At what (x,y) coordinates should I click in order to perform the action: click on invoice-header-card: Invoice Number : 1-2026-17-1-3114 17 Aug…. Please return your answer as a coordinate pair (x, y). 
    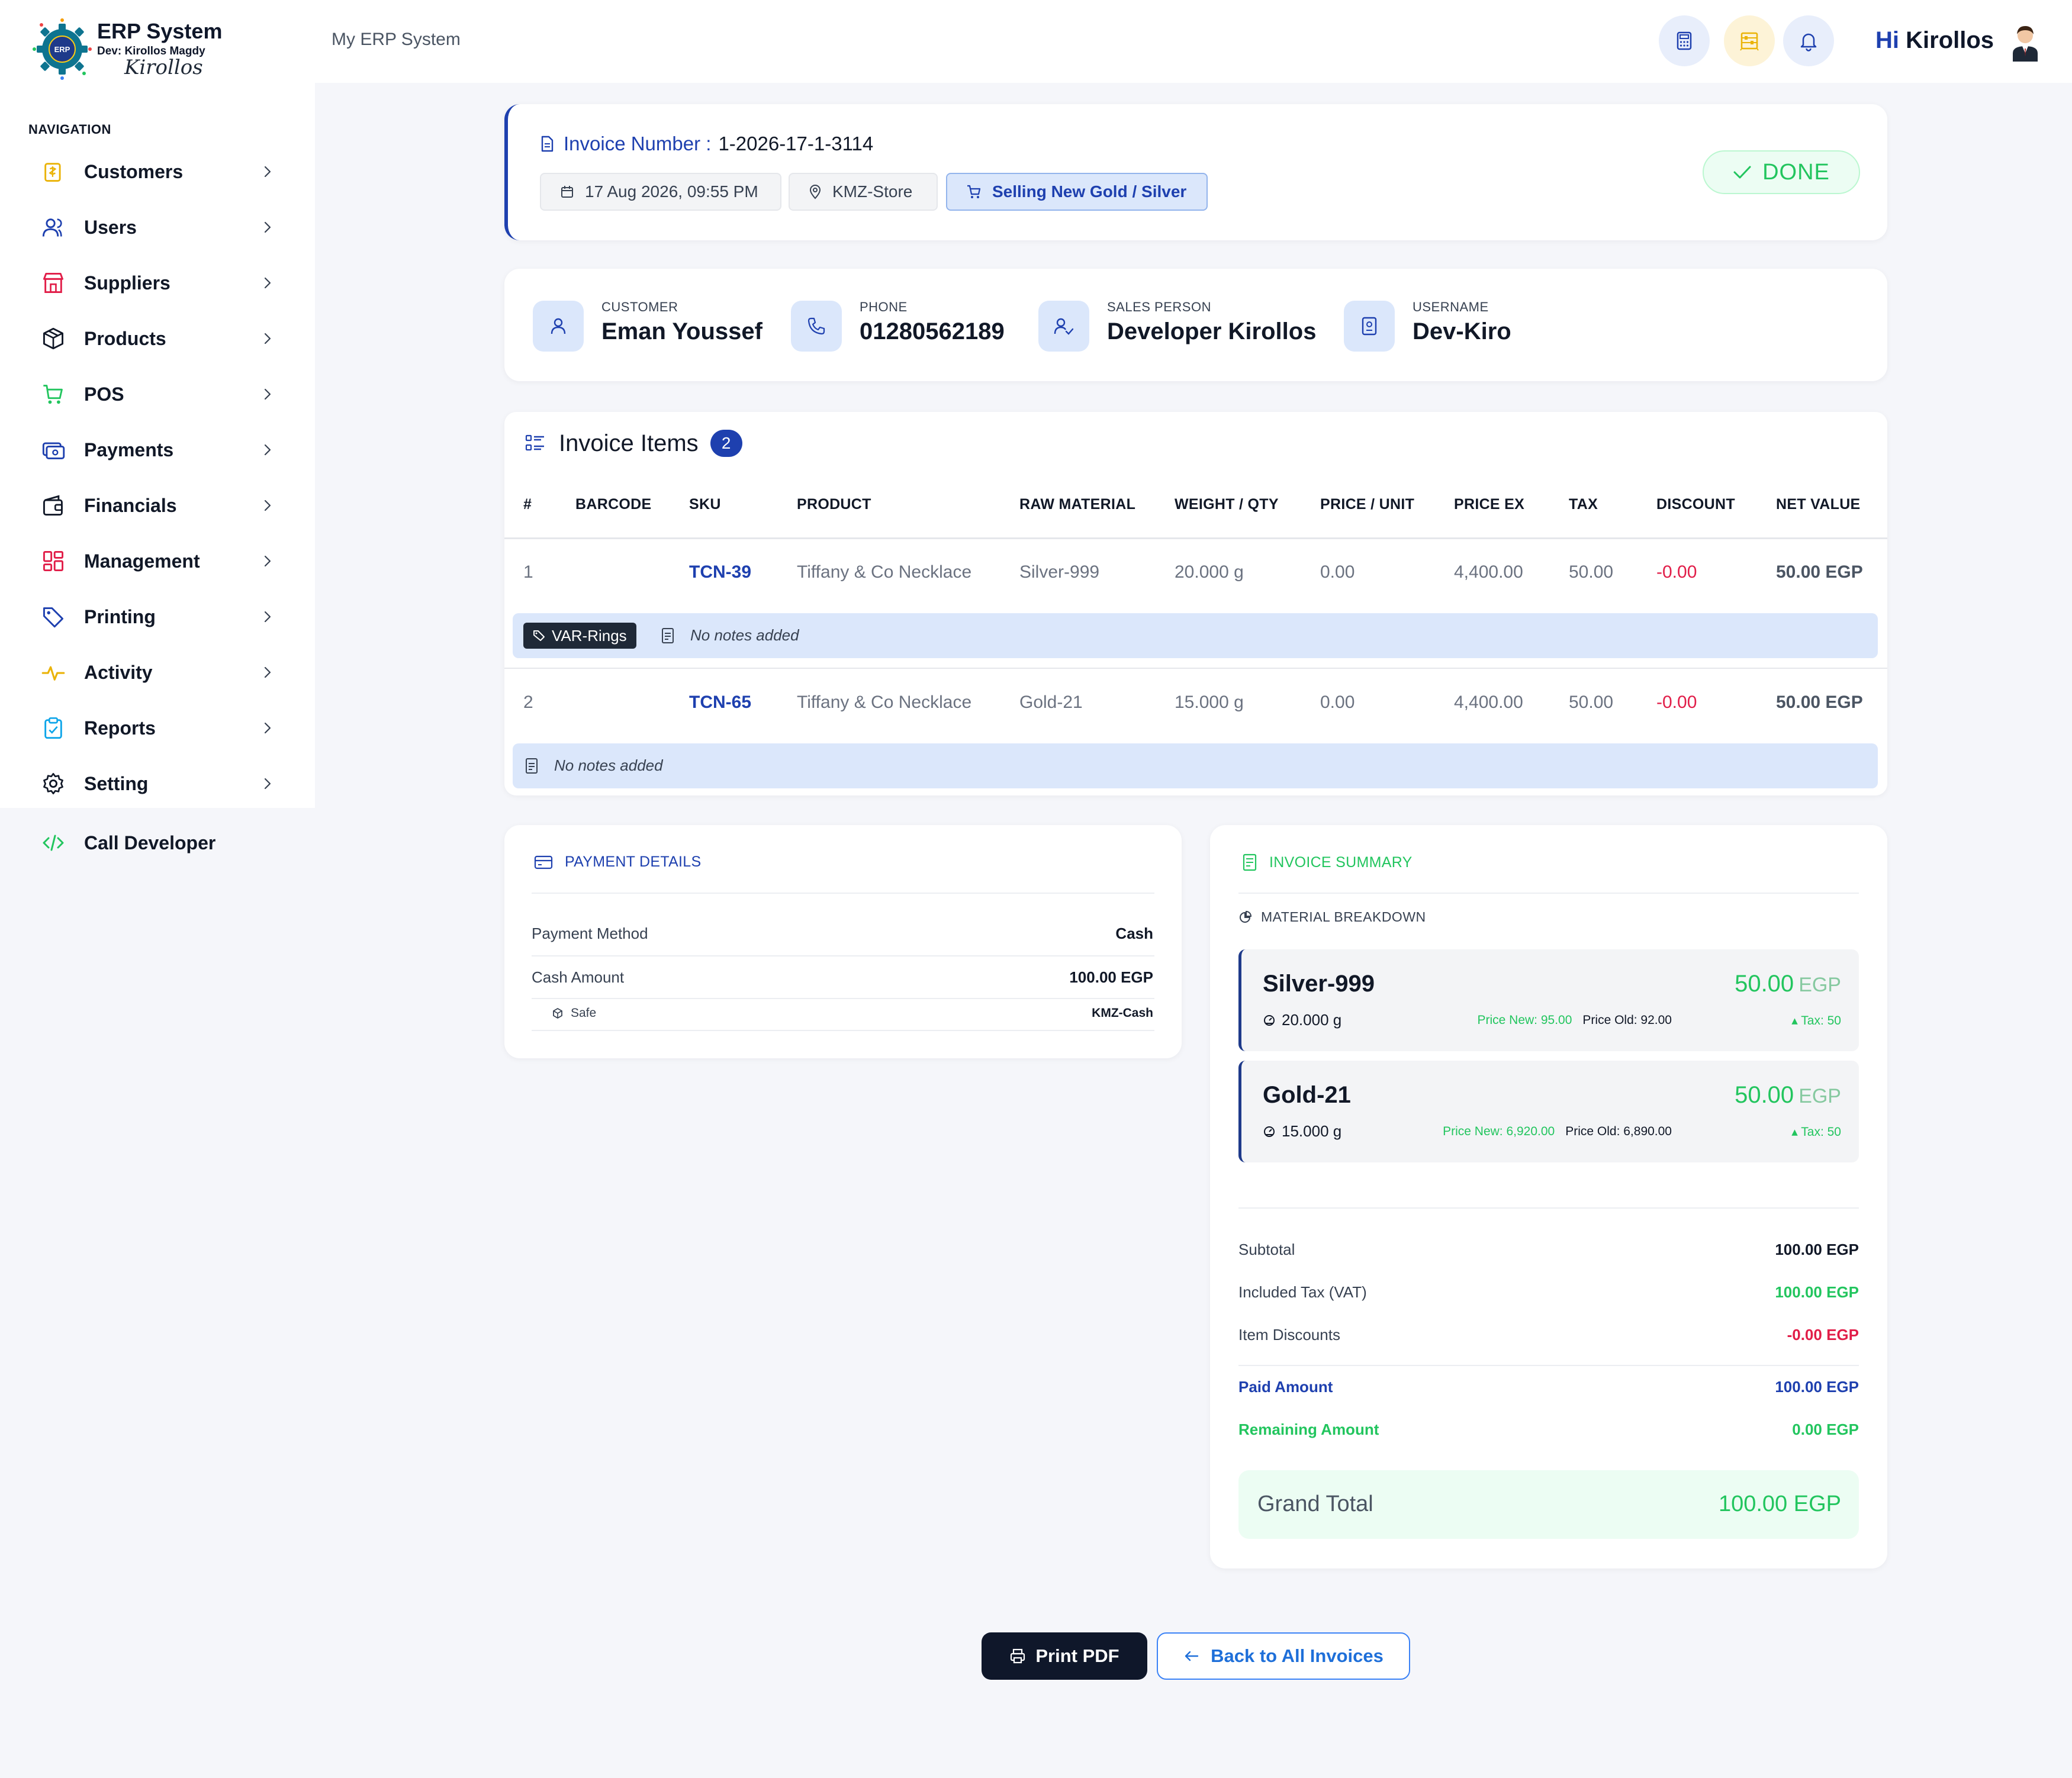
    Looking at the image, I should click on (1195, 172).